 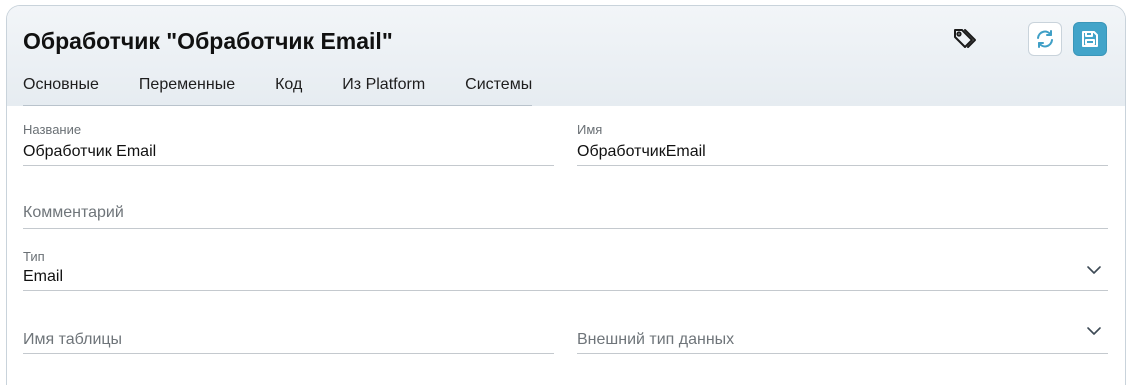 I want to click on system-name-field: Имя ОбработчикEmail, so click(x=842, y=143).